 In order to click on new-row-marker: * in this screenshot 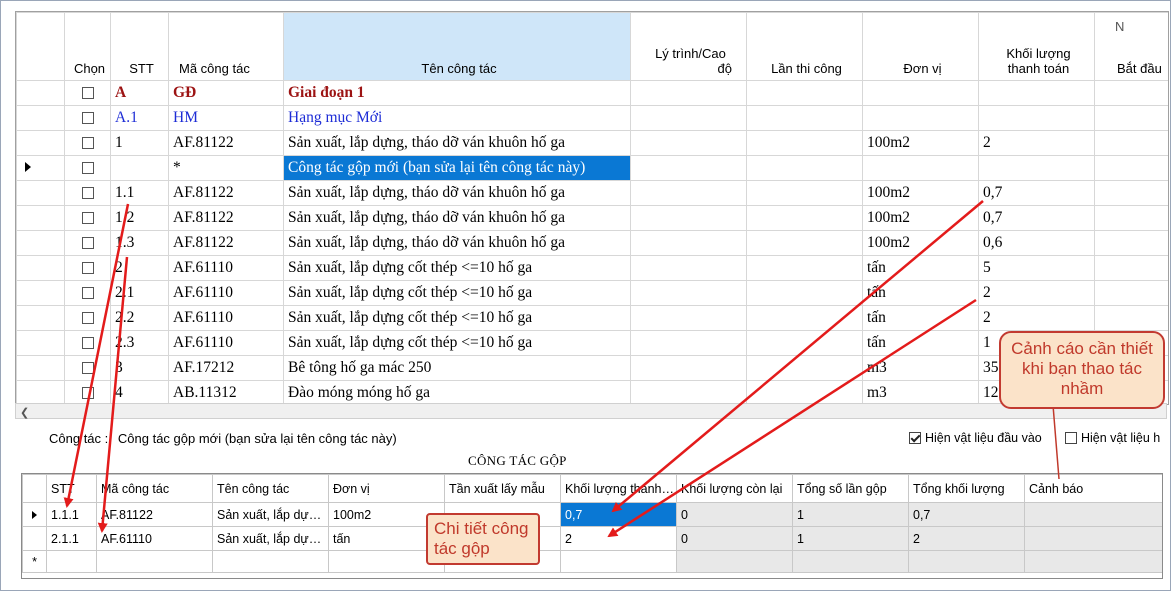, I will do `click(34, 561)`.